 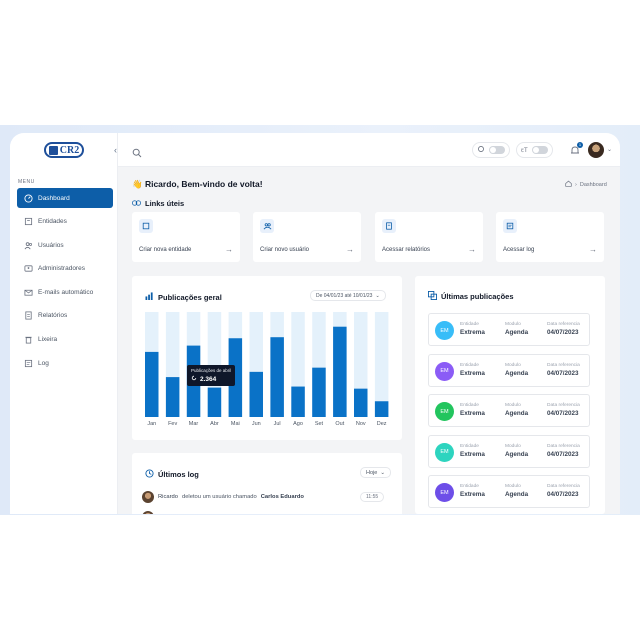 I want to click on sidebar-item-label: Lixeira, so click(x=48, y=340).